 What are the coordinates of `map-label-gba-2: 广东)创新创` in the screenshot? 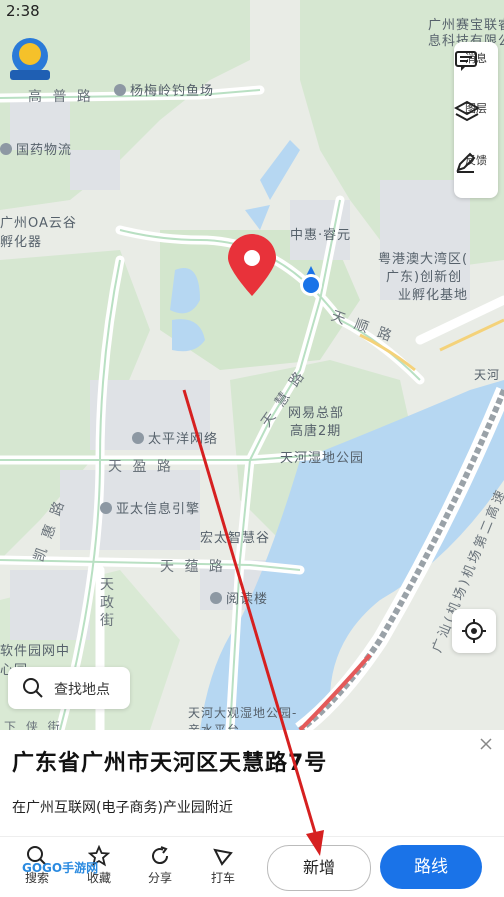 It's located at (424, 277).